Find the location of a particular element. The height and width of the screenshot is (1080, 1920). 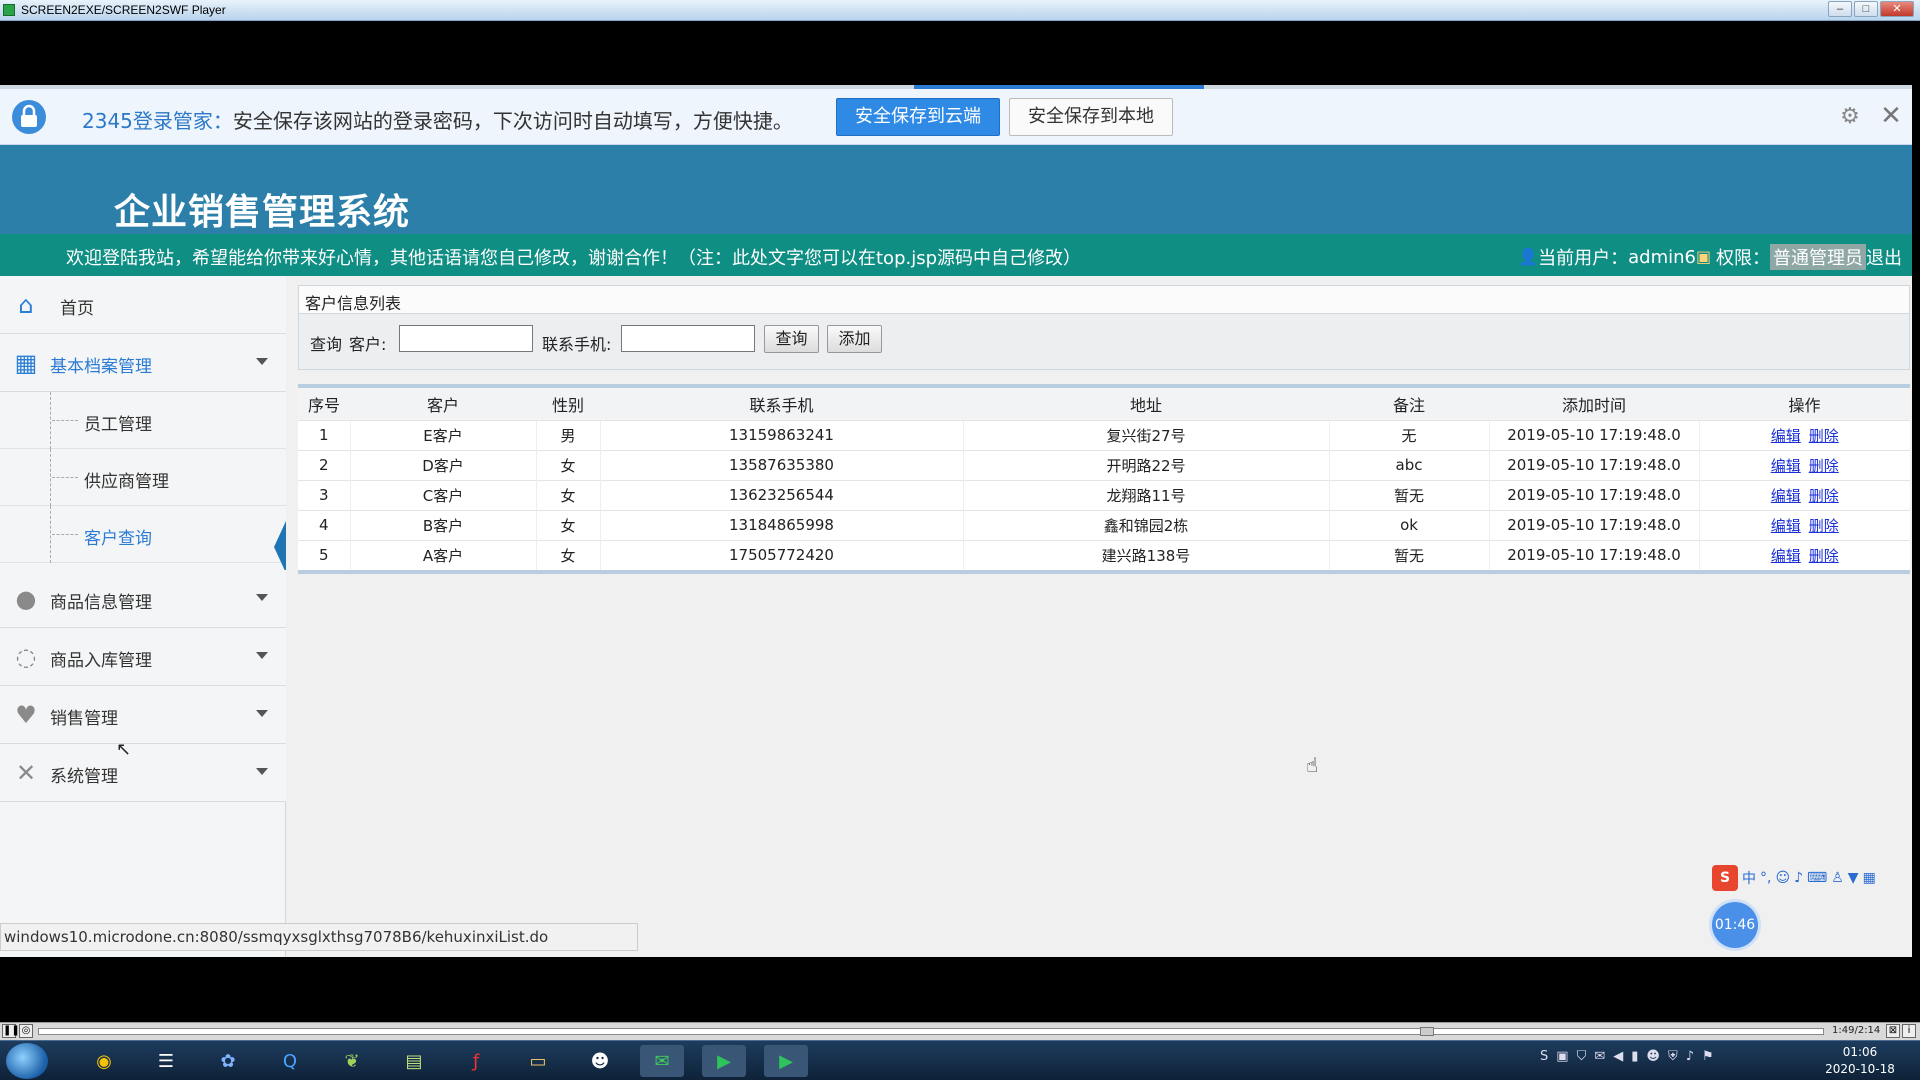

terminal-icon: ☰ is located at coordinates (166, 1061).